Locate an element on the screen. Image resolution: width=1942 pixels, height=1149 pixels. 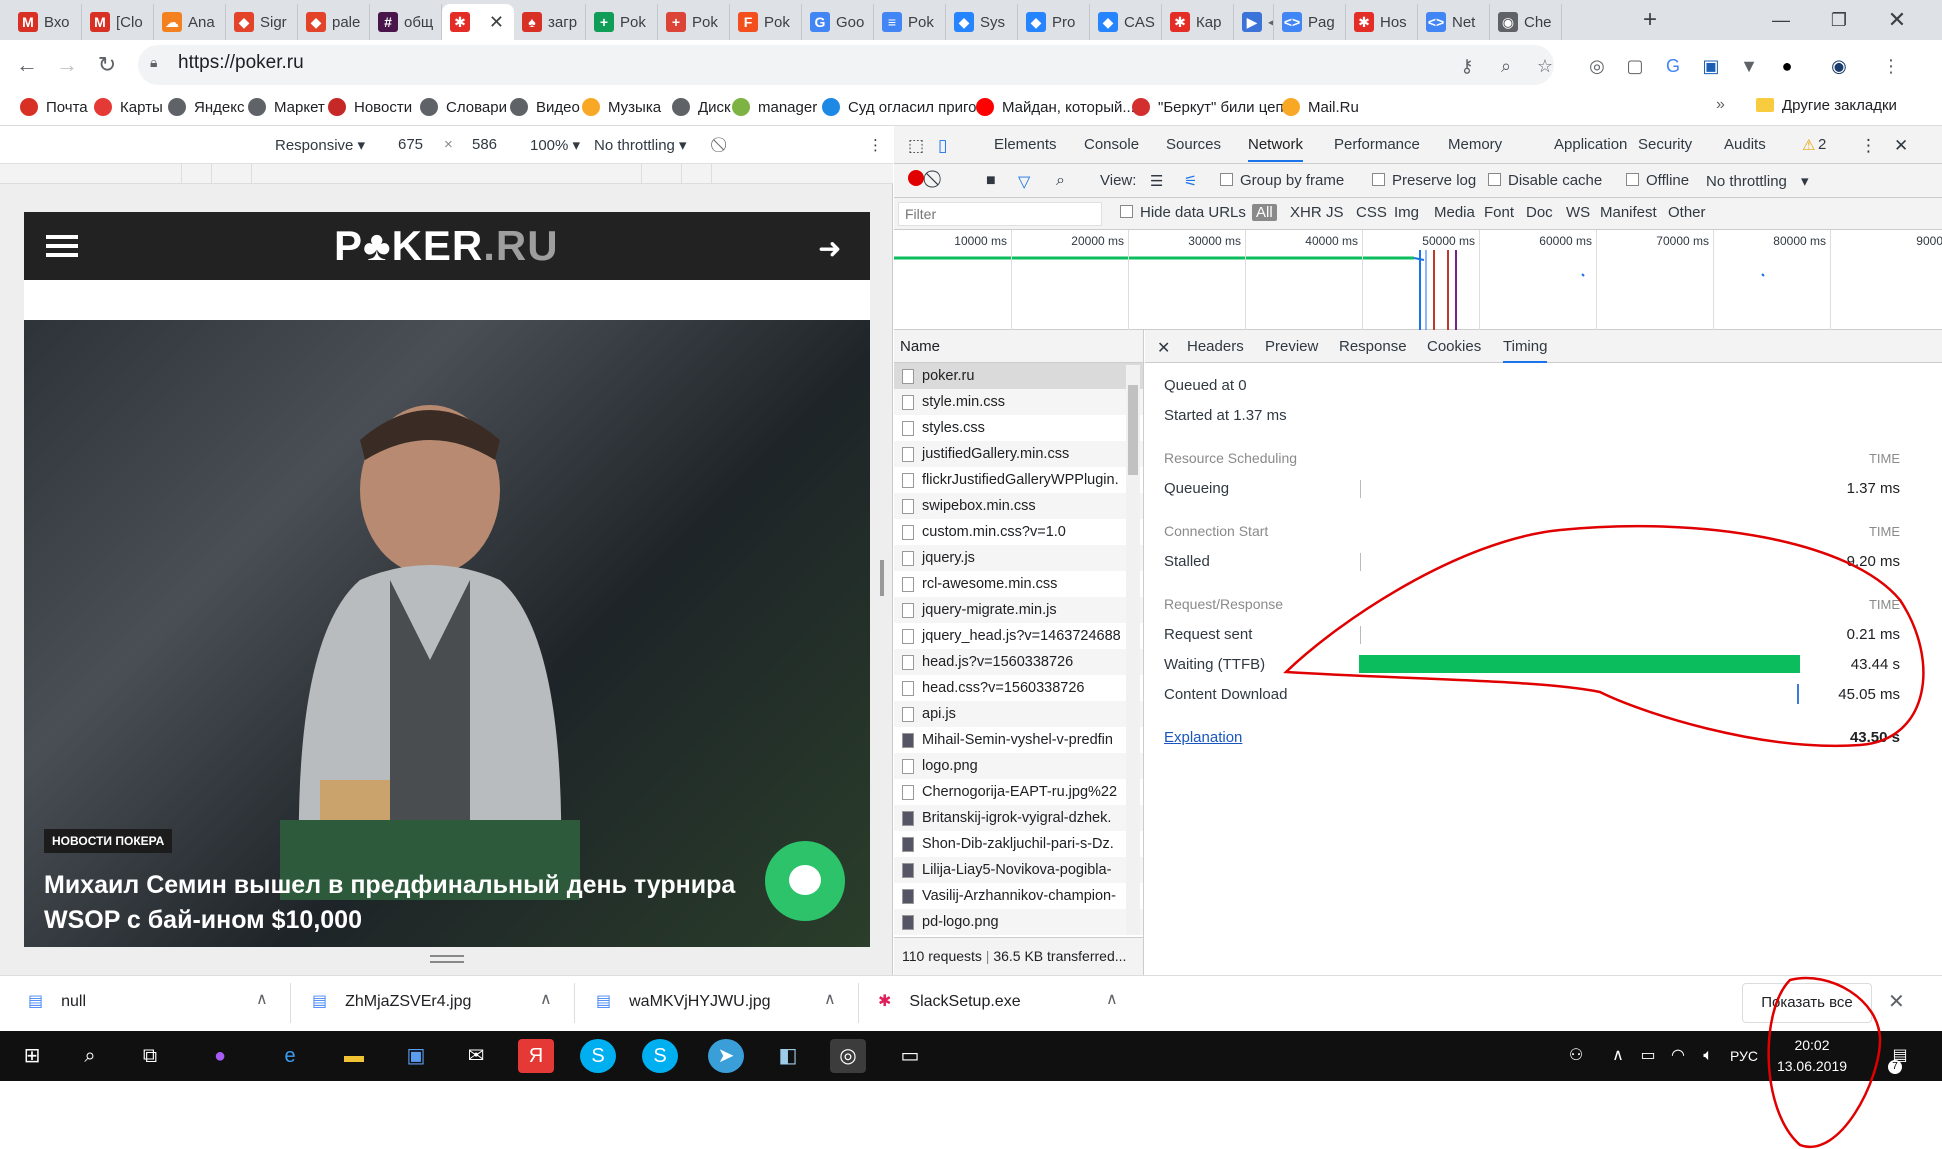
request-row: custom.min.css?v=1.0 is located at coordinates (1018, 532).